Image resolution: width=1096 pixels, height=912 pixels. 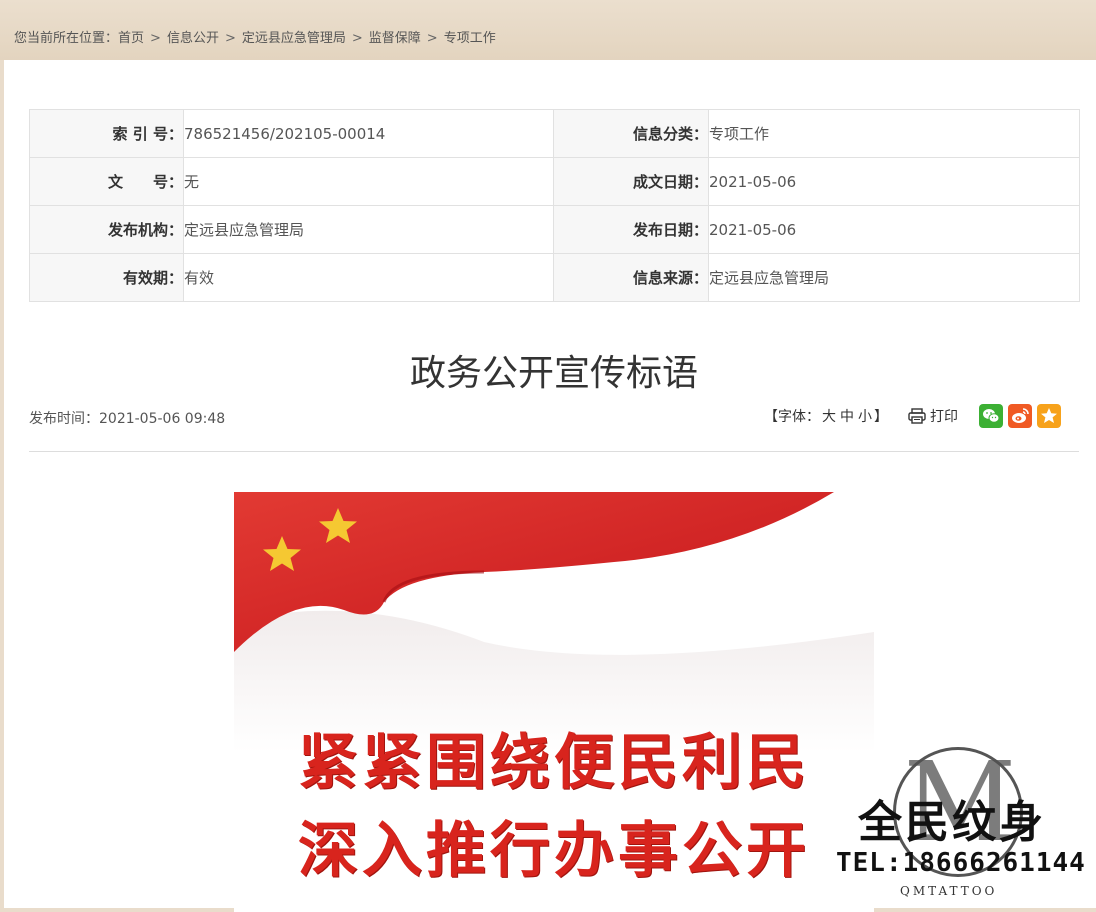 I want to click on print-button: 打印, so click(x=933, y=416).